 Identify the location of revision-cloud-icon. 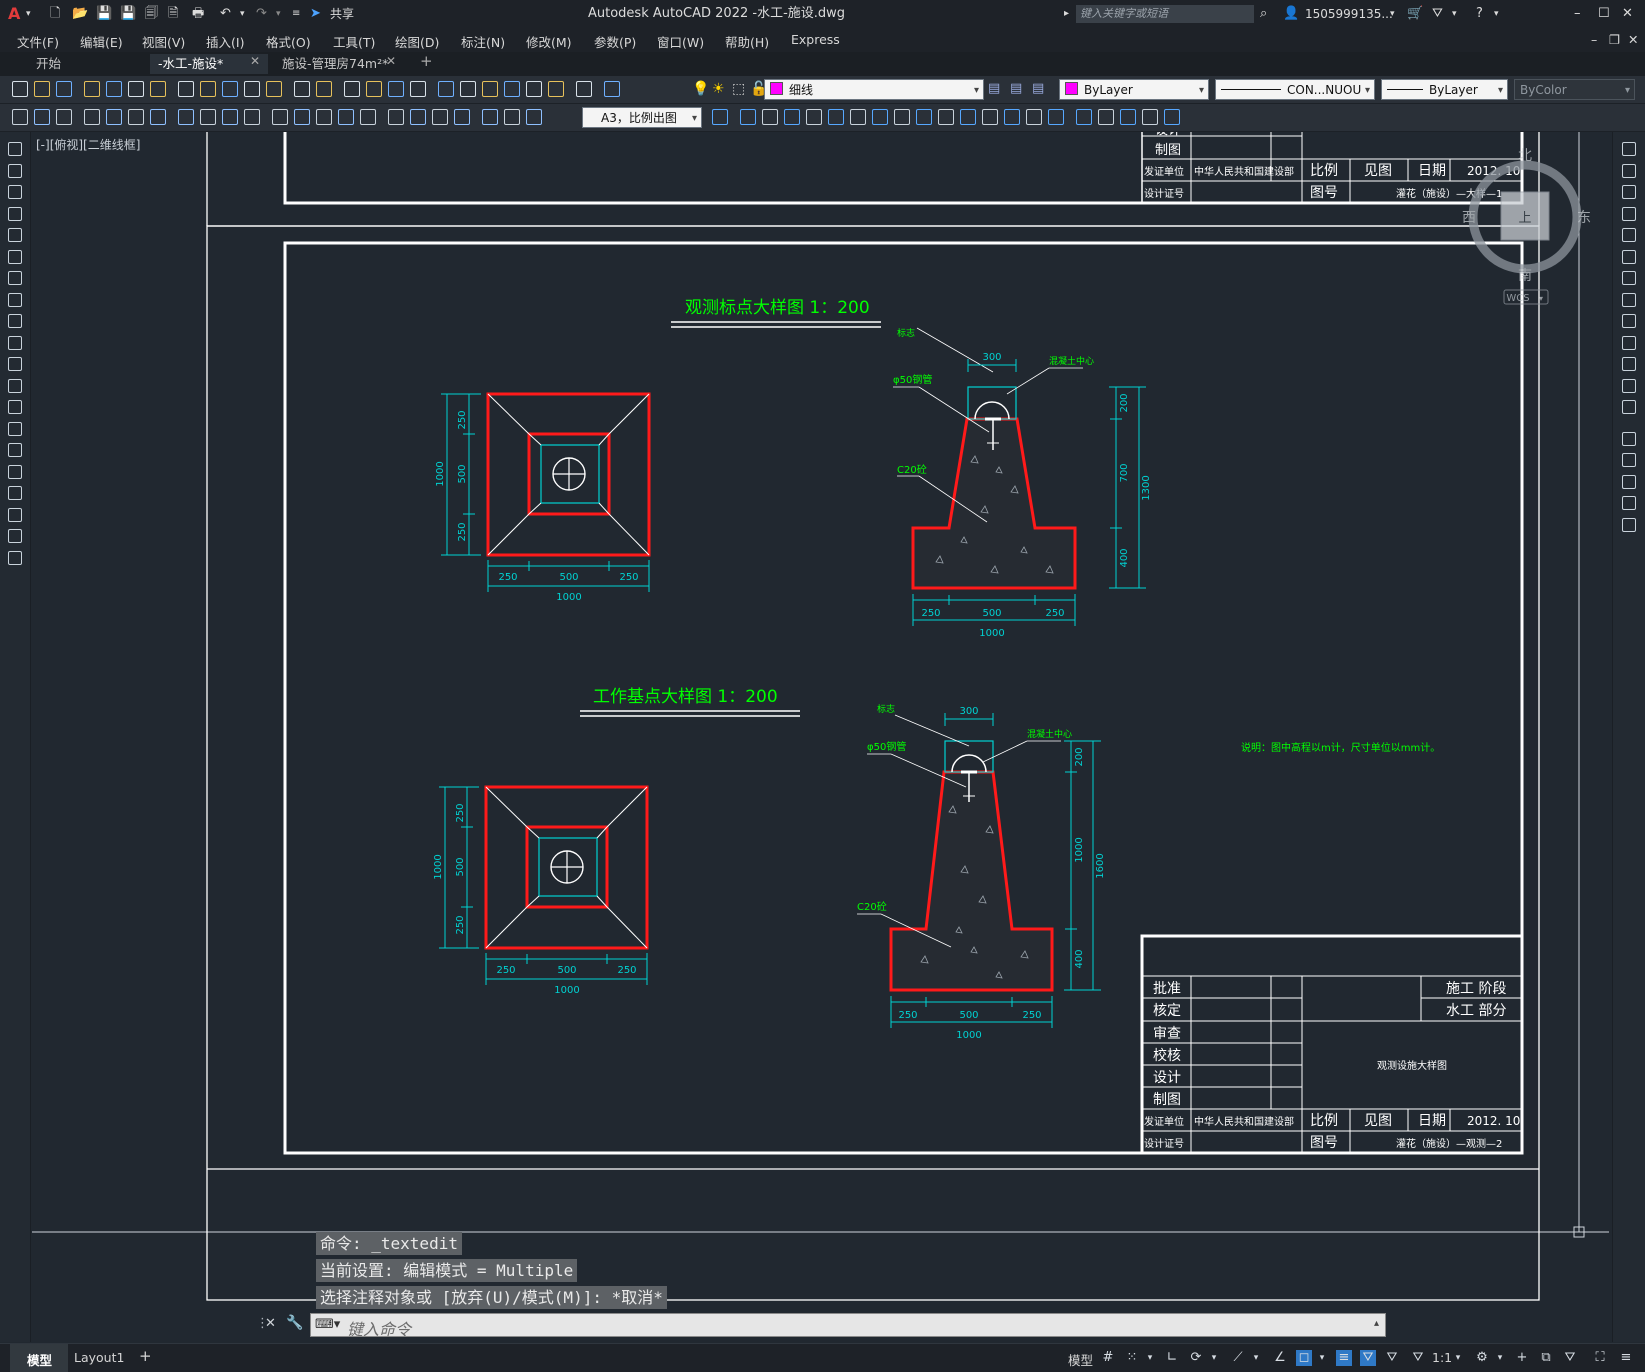
(15, 299).